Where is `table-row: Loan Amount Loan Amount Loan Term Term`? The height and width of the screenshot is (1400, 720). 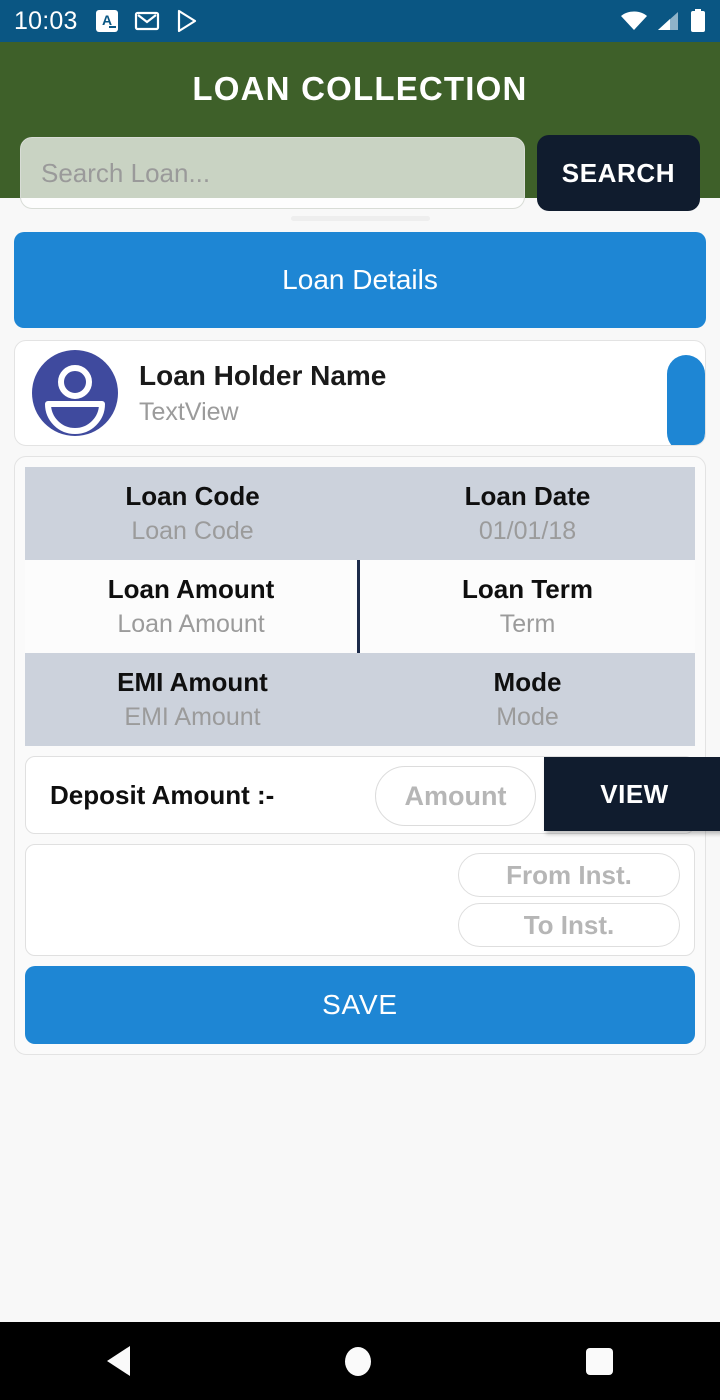
table-row: Loan Amount Loan Amount Loan Term Term is located at coordinates (360, 606).